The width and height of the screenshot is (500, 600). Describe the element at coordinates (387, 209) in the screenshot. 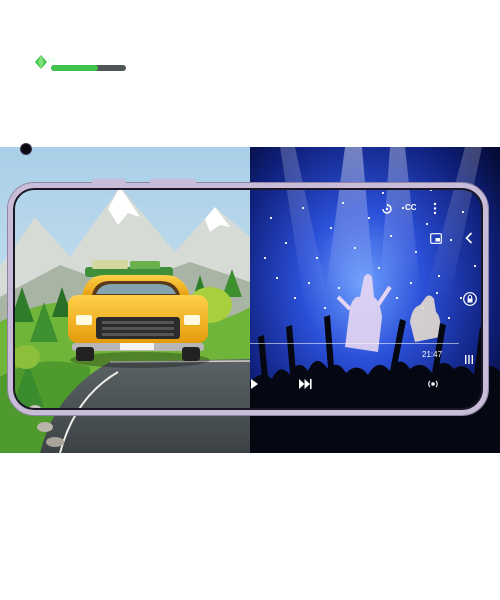

I see `rotate-icon` at that location.